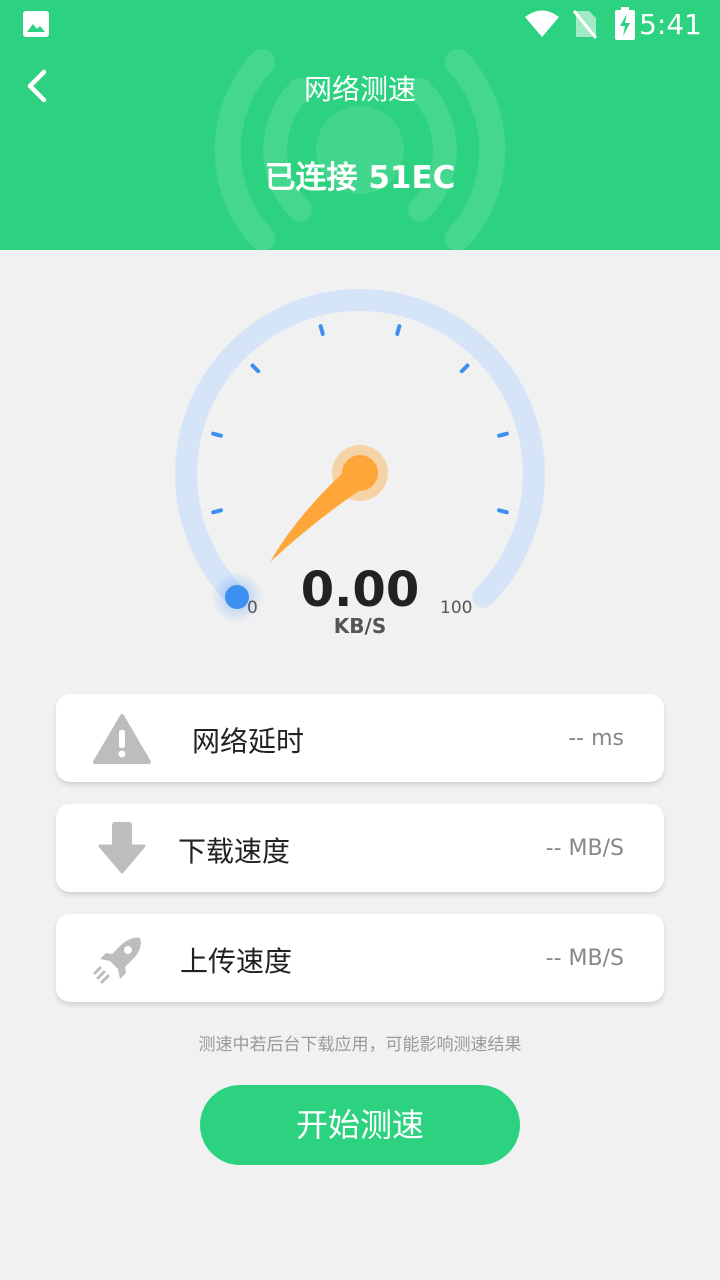 Image resolution: width=720 pixels, height=1280 pixels. Describe the element at coordinates (456, 608) in the screenshot. I see `gauge-max-label: 100` at that location.